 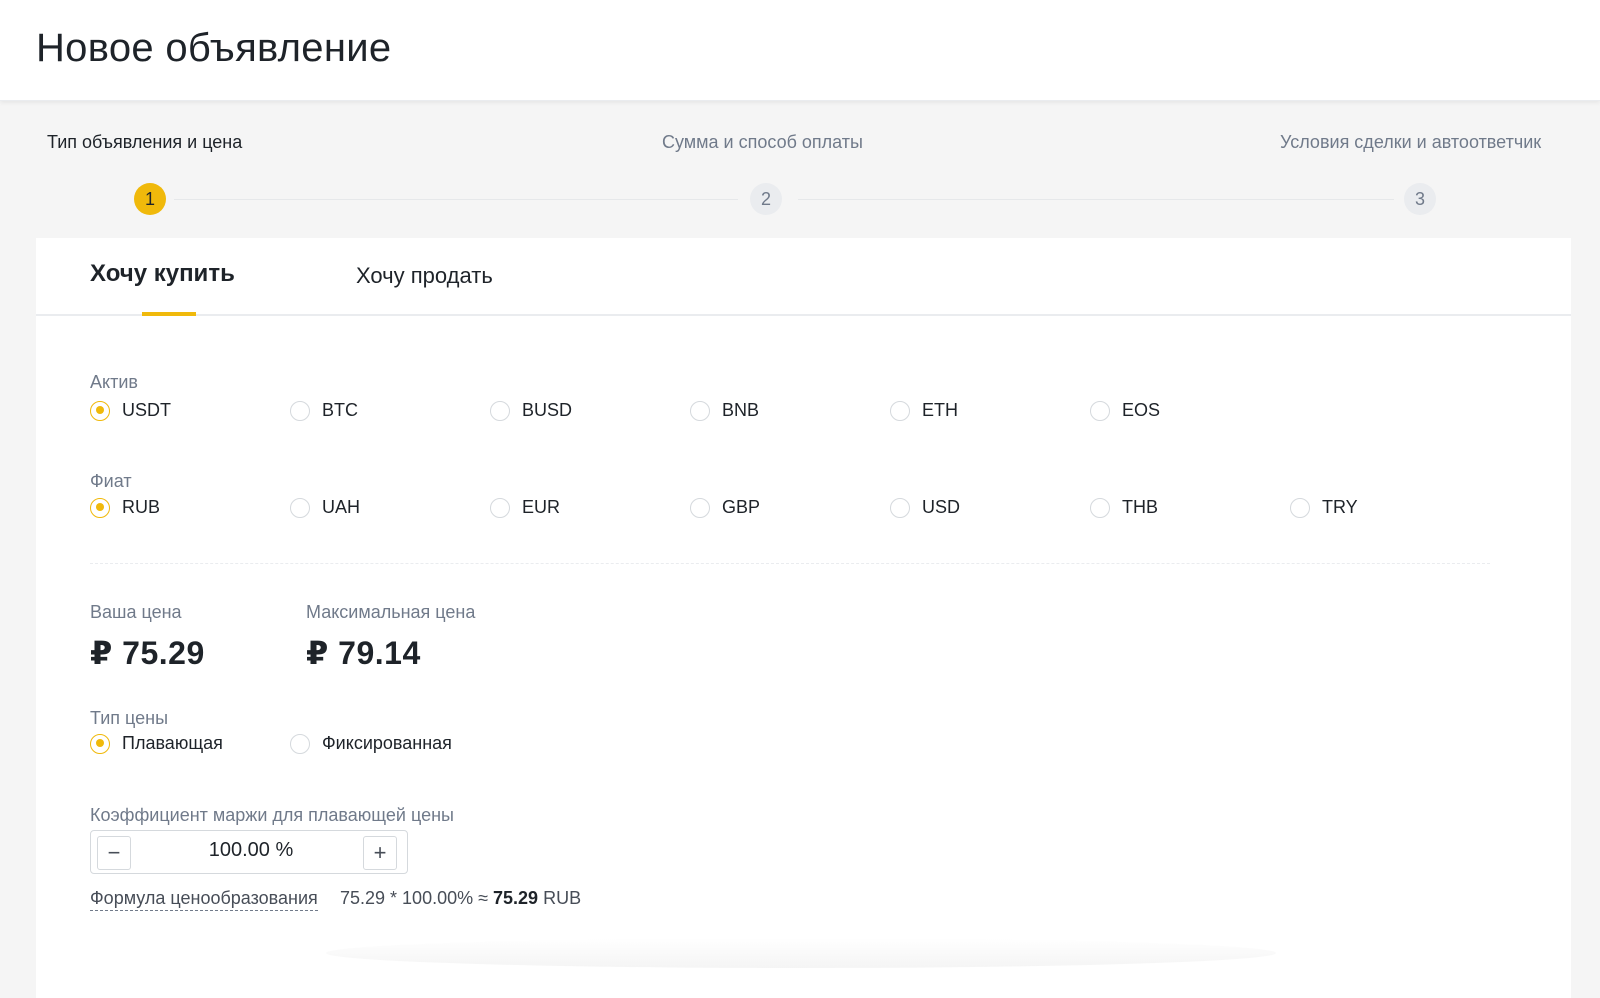 I want to click on radio-label: BTC, so click(x=340, y=410).